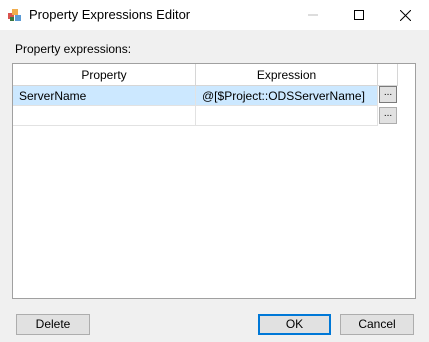 The height and width of the screenshot is (342, 429). What do you see at coordinates (287, 96) in the screenshot?
I see `expression-cell: @[$Project::ODSServerName]` at bounding box center [287, 96].